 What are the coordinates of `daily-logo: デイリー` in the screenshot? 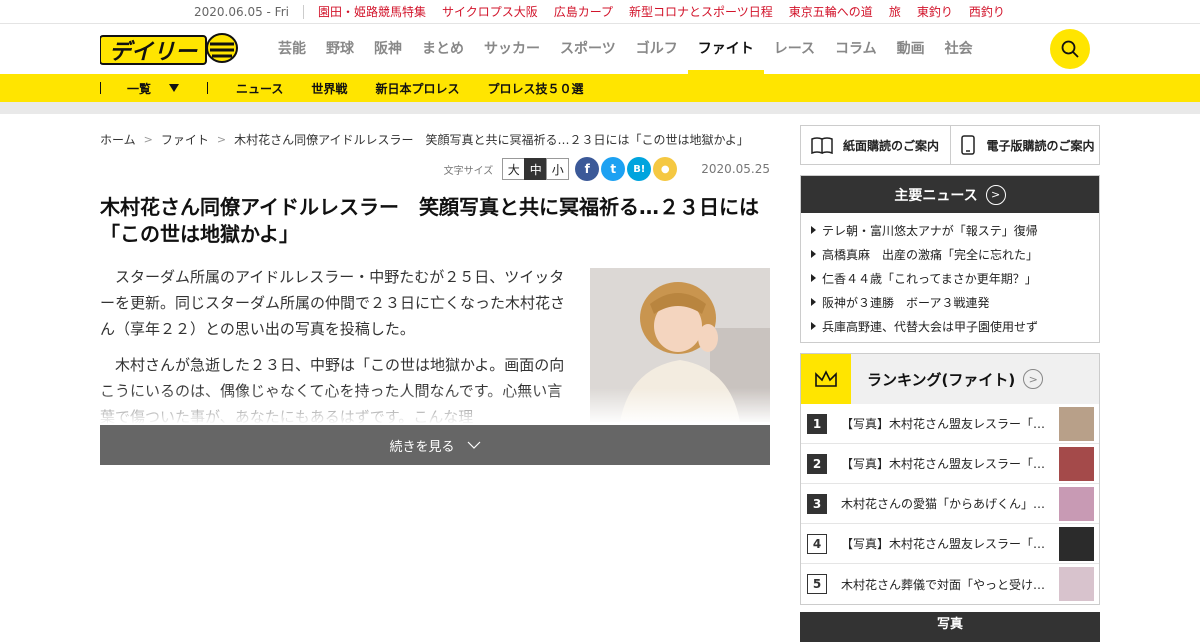 It's located at (169, 49).